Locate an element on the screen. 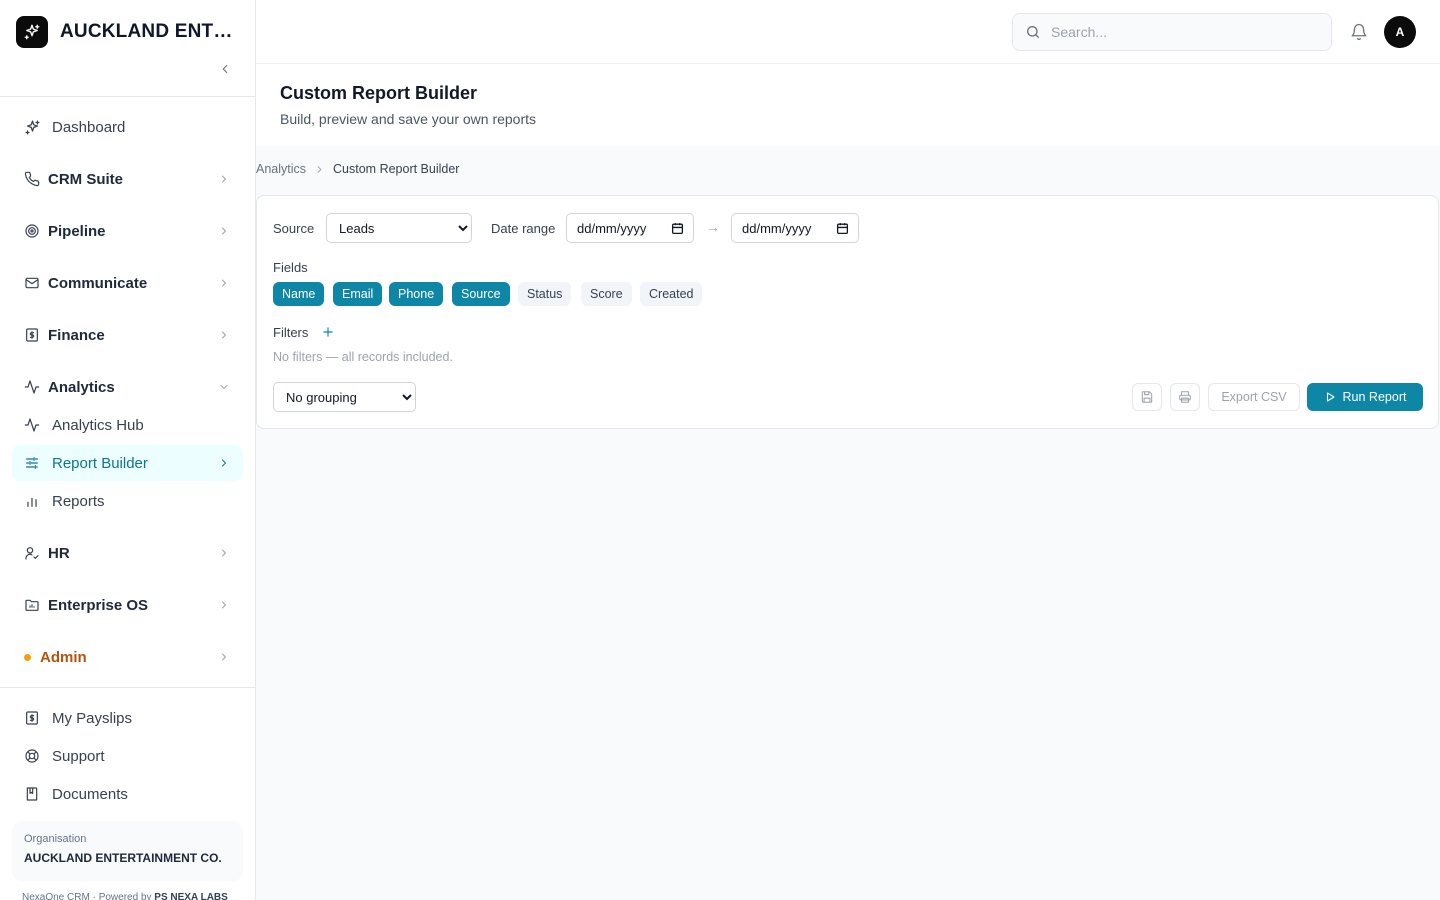 The image size is (1440, 900). filters-label: Filters is located at coordinates (291, 332).